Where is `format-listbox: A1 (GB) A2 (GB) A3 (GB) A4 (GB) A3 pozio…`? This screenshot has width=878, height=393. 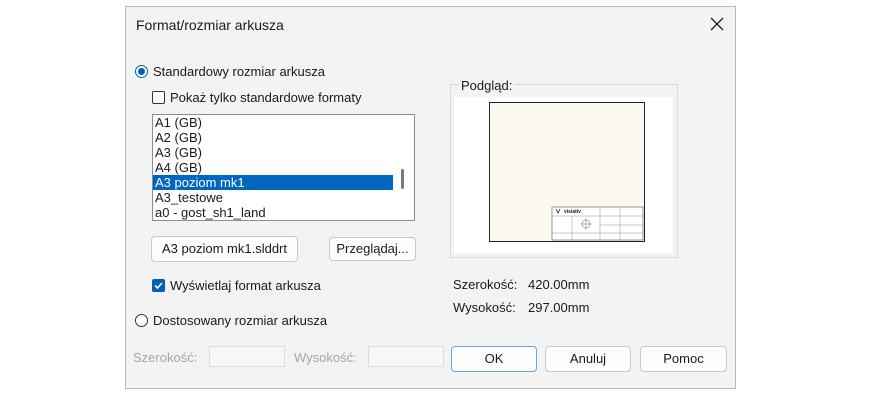 format-listbox: A1 (GB) A2 (GB) A3 (GB) A4 (GB) A3 pozio… is located at coordinates (283, 167).